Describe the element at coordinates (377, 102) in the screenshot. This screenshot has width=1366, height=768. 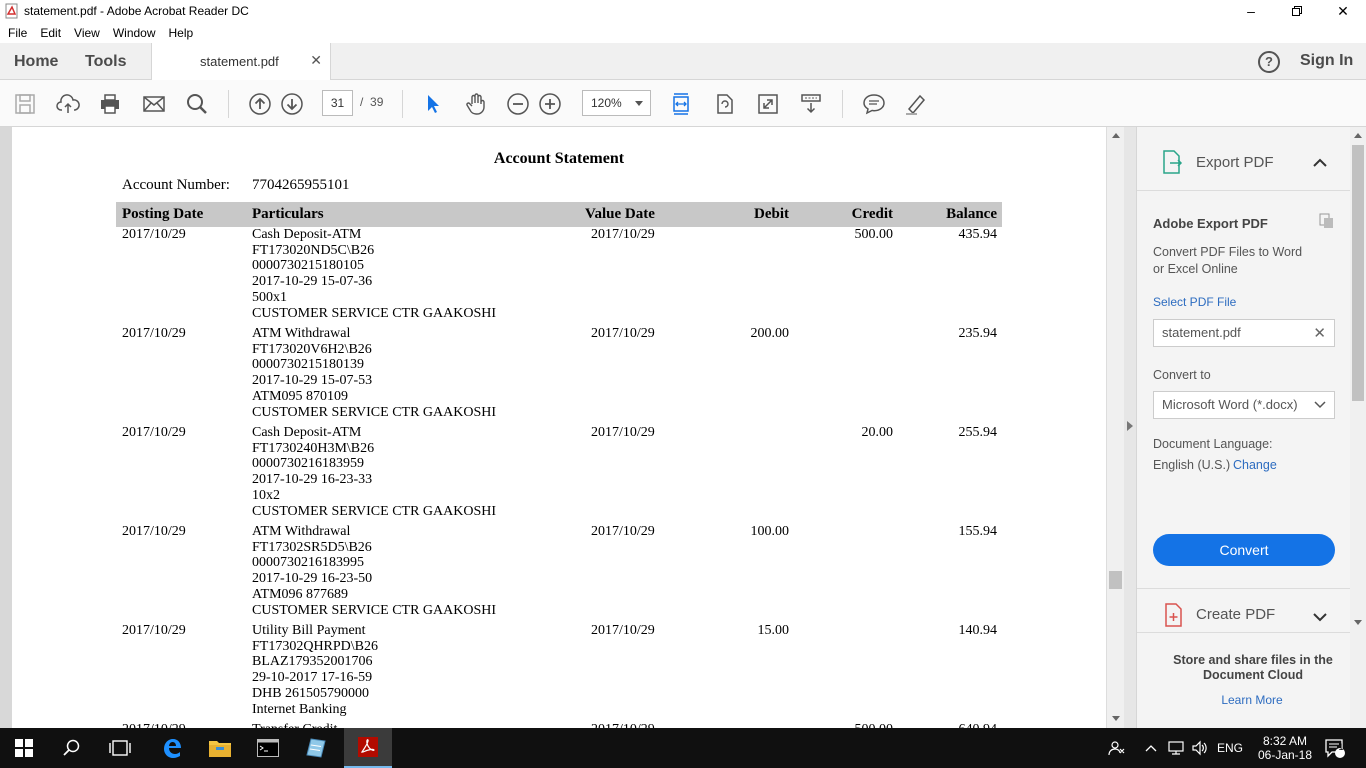
I see `total-pages: 39` at that location.